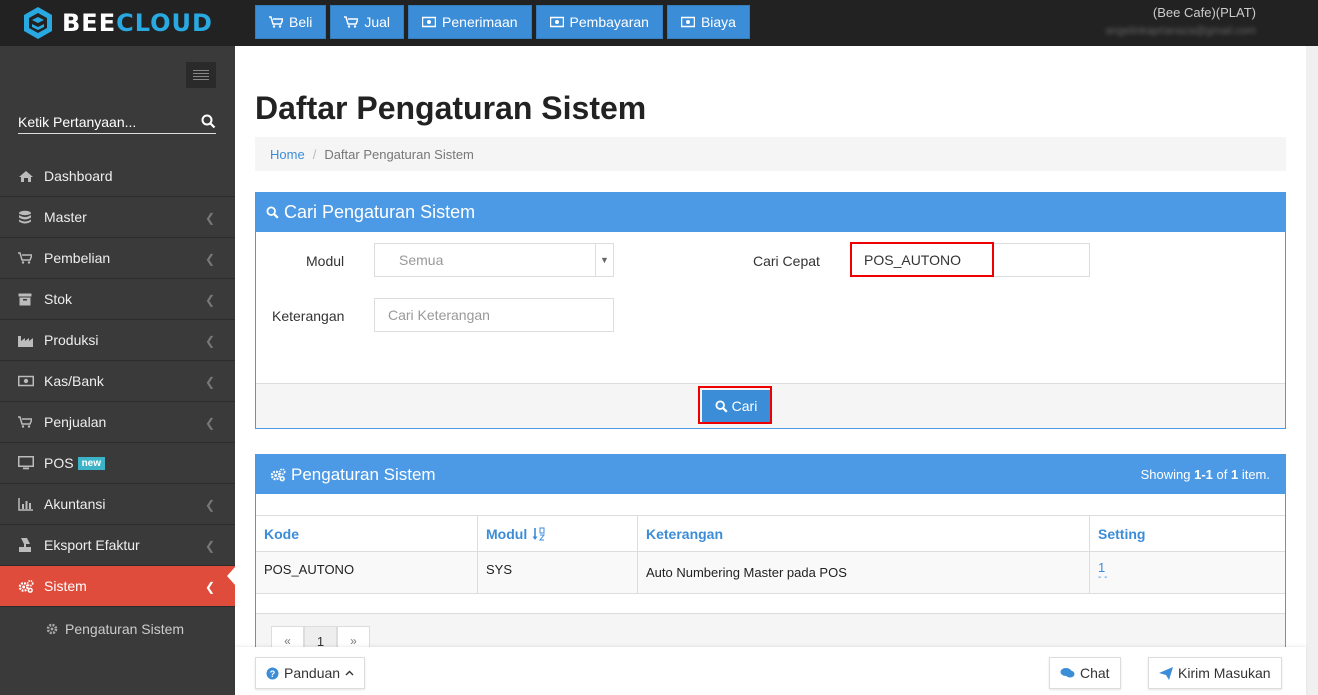  What do you see at coordinates (276, 22) in the screenshot?
I see `cart-icon` at bounding box center [276, 22].